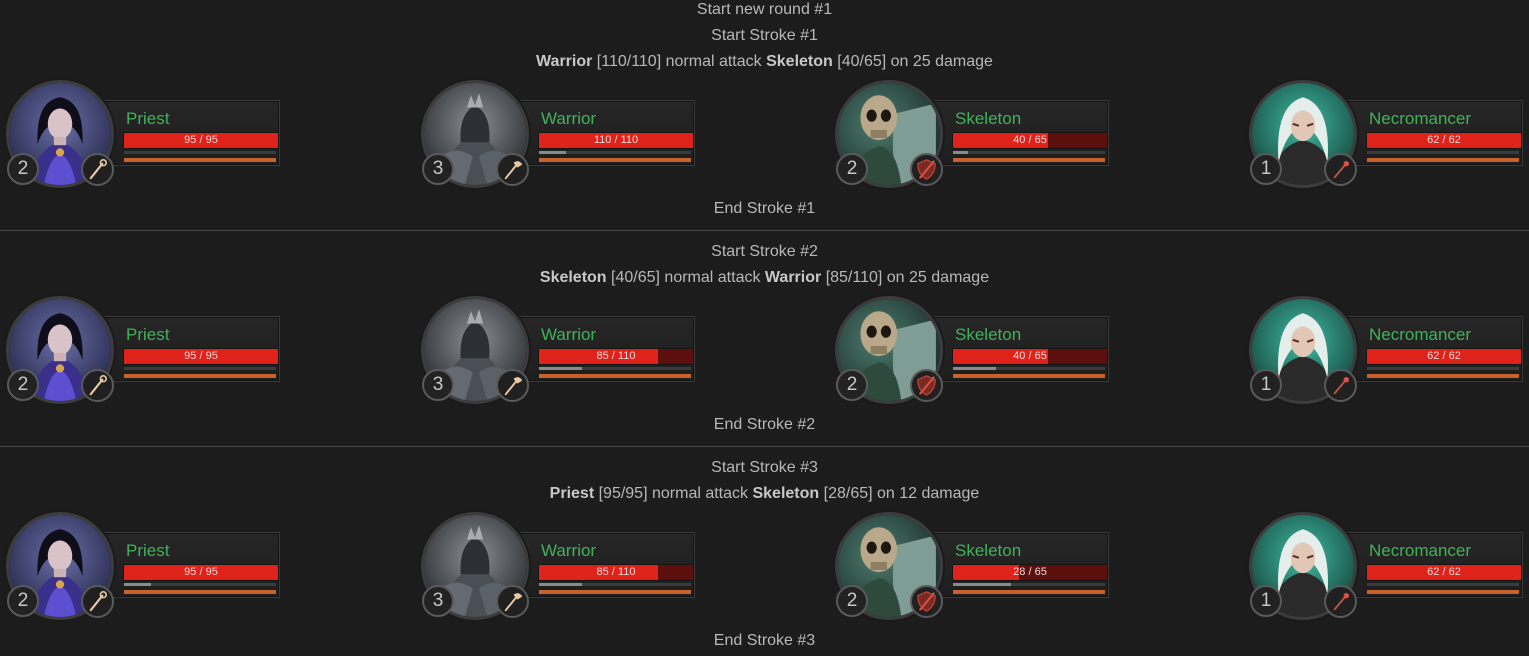 This screenshot has height=656, width=1529. Describe the element at coordinates (764, 251) in the screenshot. I see `stroke-start: Start Stroke #2` at that location.